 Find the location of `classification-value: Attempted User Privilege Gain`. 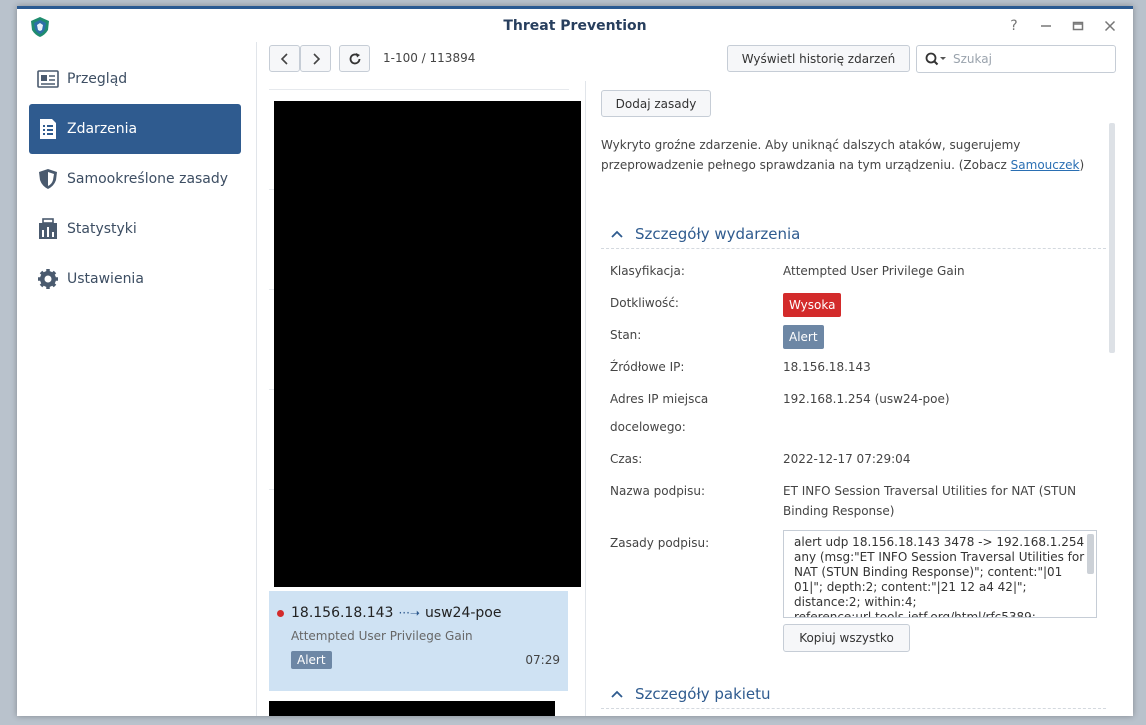

classification-value: Attempted User Privilege Gain is located at coordinates (874, 271).